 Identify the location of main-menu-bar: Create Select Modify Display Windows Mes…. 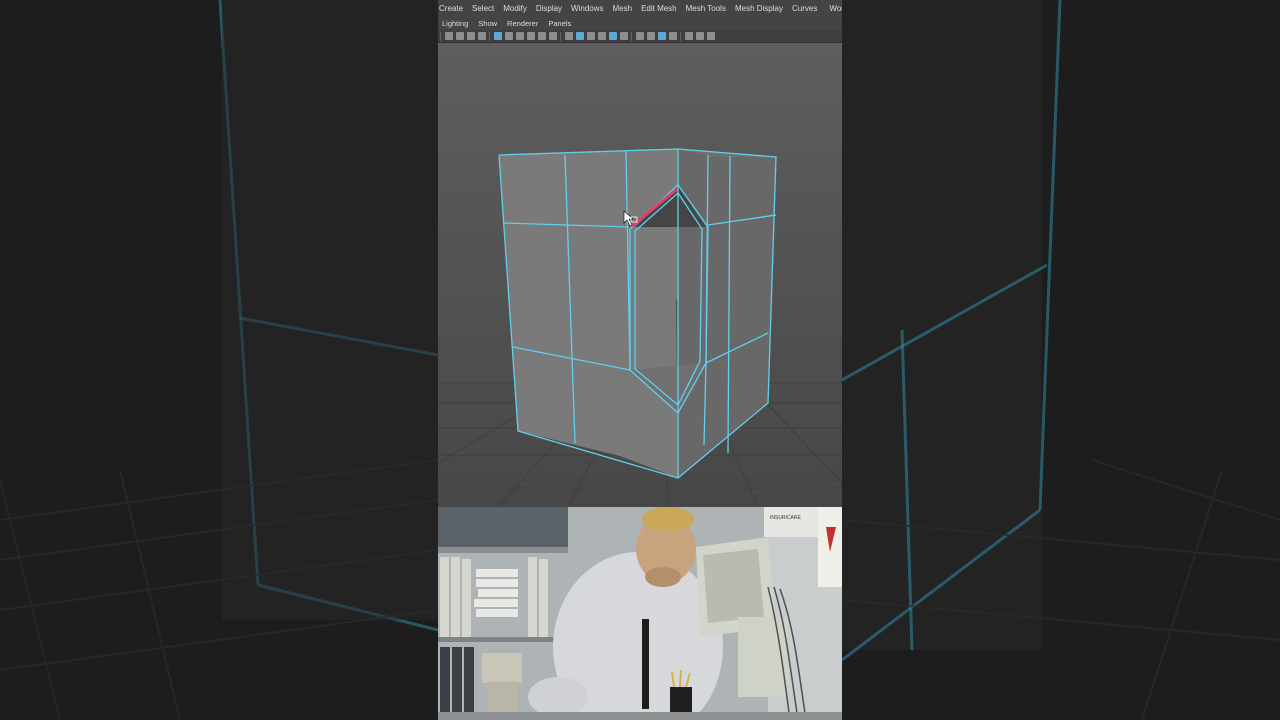
(640, 8).